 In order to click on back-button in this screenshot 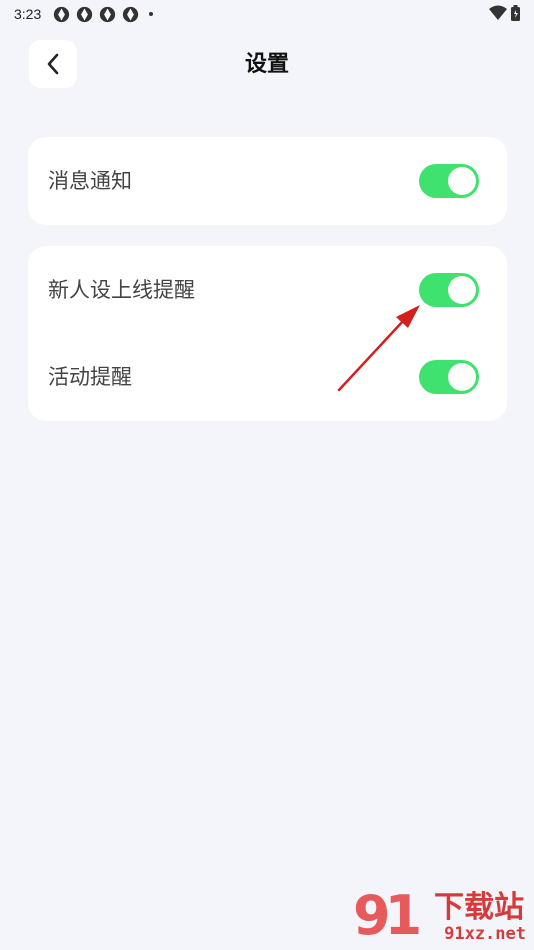, I will do `click(53, 64)`.